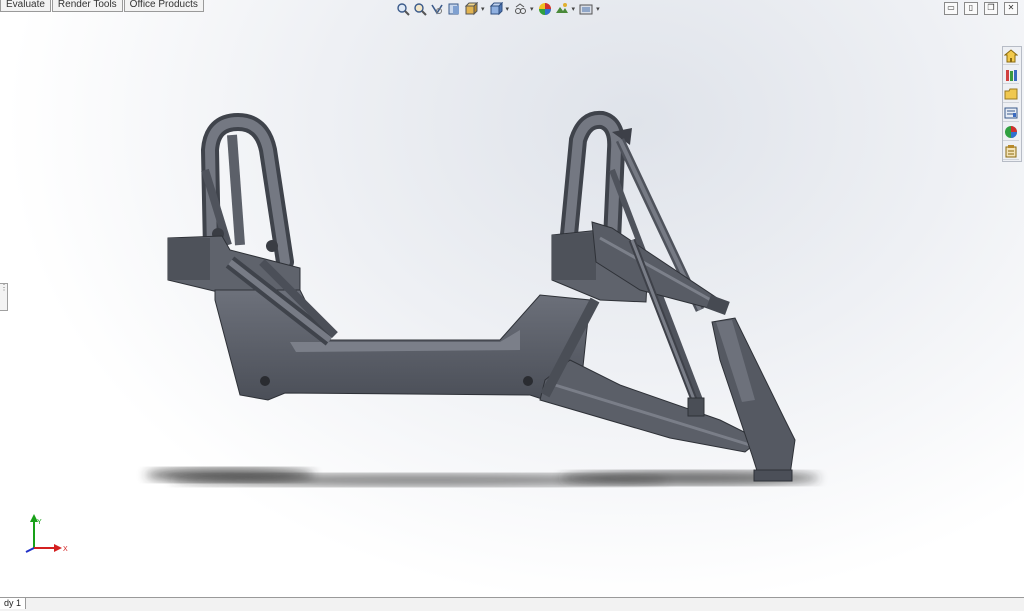  What do you see at coordinates (39, 522) in the screenshot?
I see `triad-y-label: Y` at bounding box center [39, 522].